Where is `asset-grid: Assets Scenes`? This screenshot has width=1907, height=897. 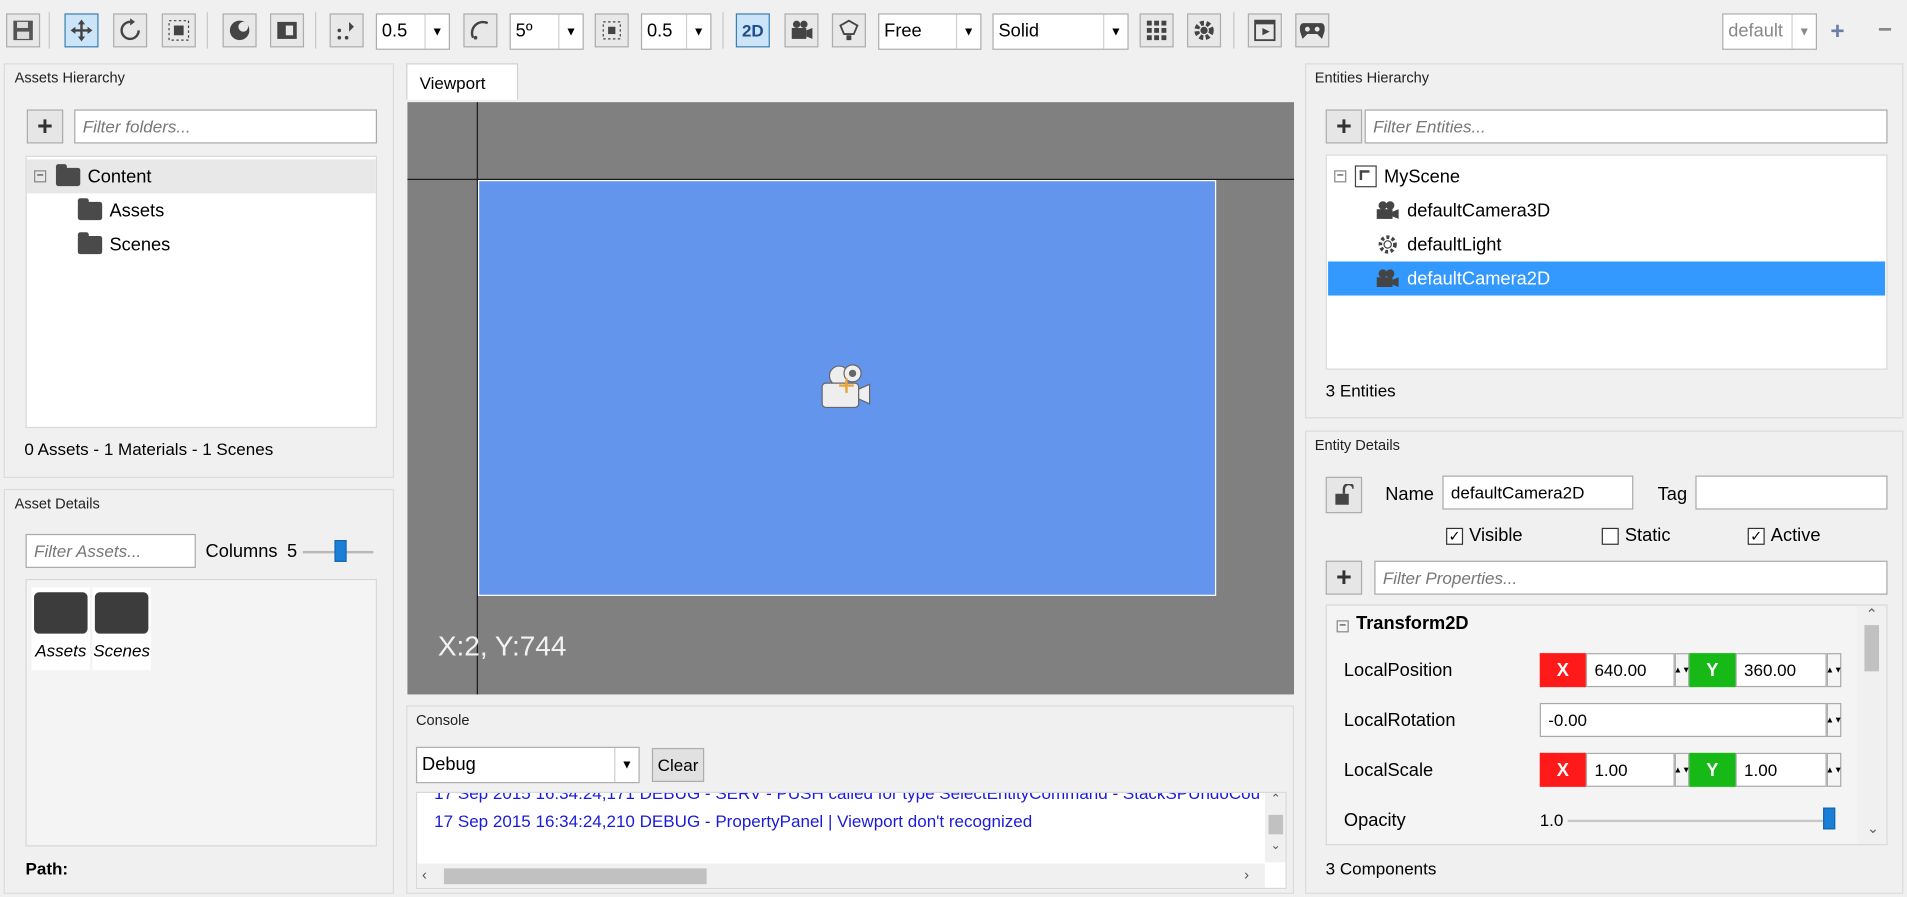 asset-grid: Assets Scenes is located at coordinates (201, 712).